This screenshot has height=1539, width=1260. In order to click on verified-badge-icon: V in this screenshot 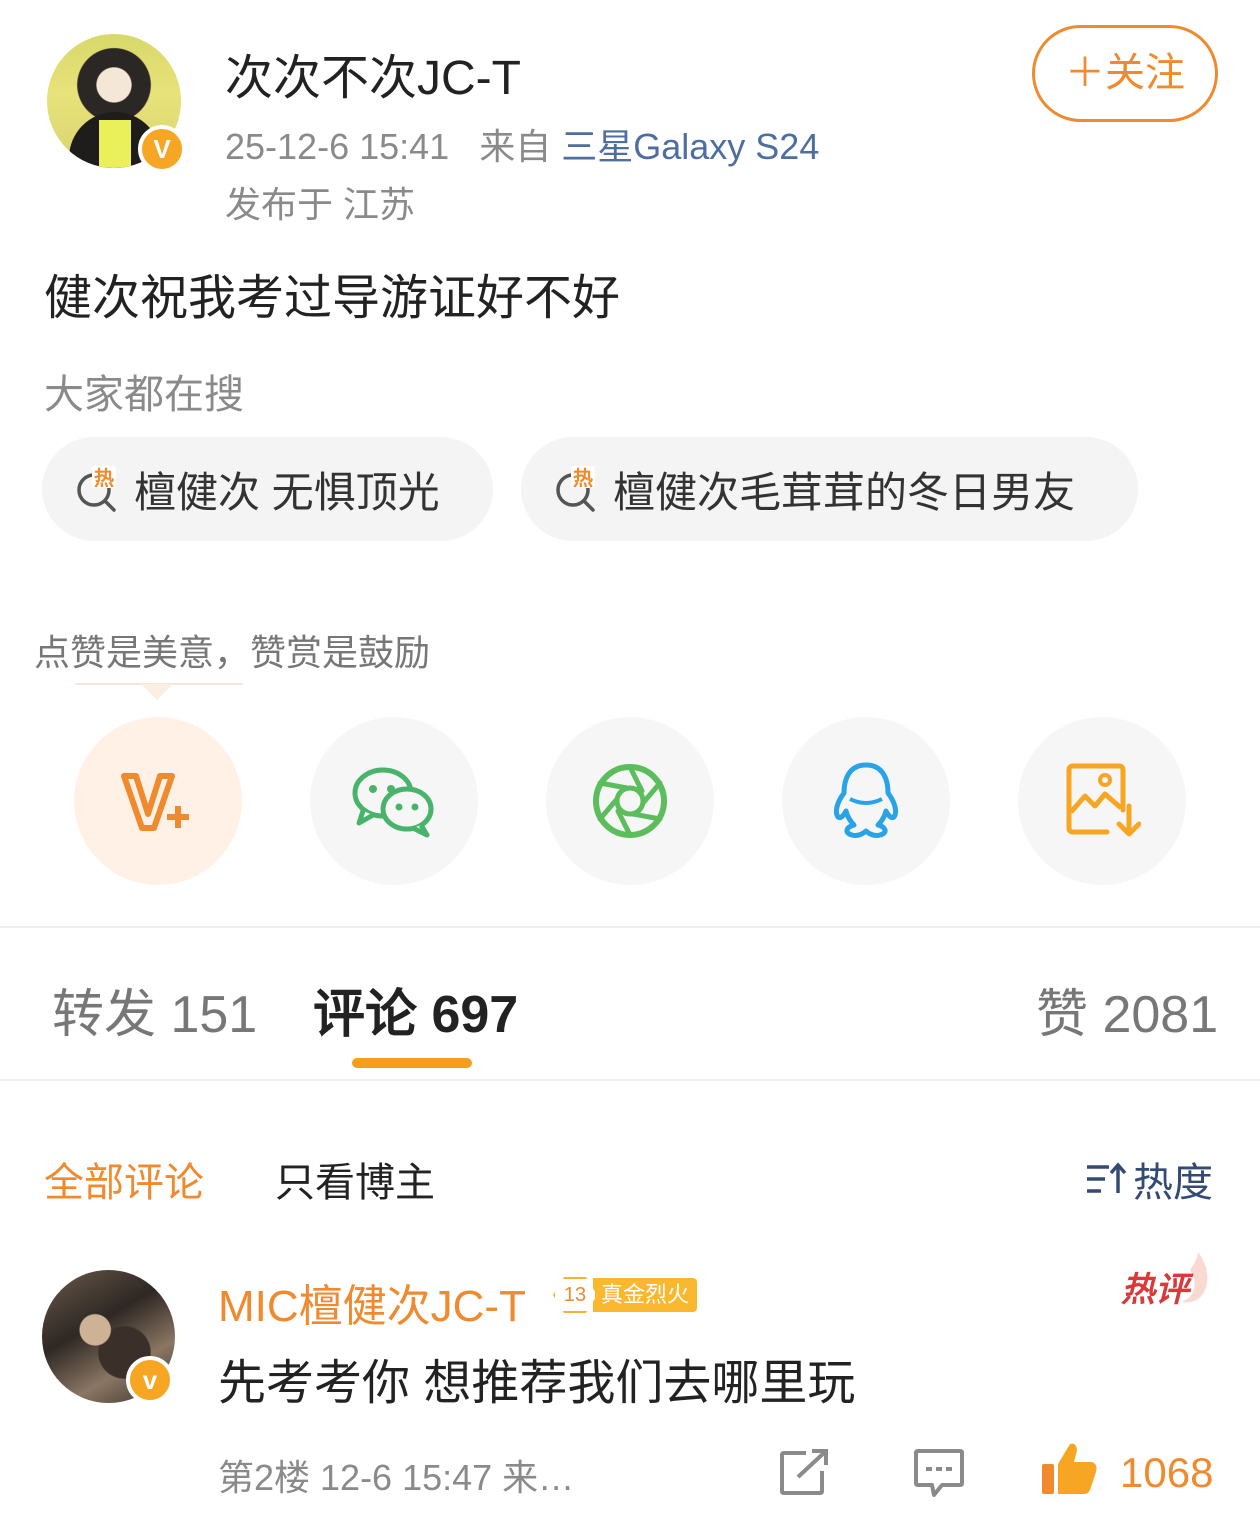, I will do `click(162, 149)`.